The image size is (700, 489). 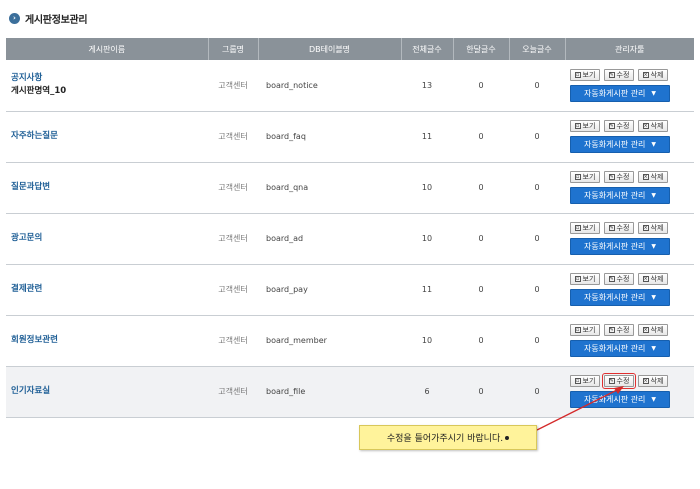 I want to click on col-header-month: 한달글수, so click(x=481, y=49).